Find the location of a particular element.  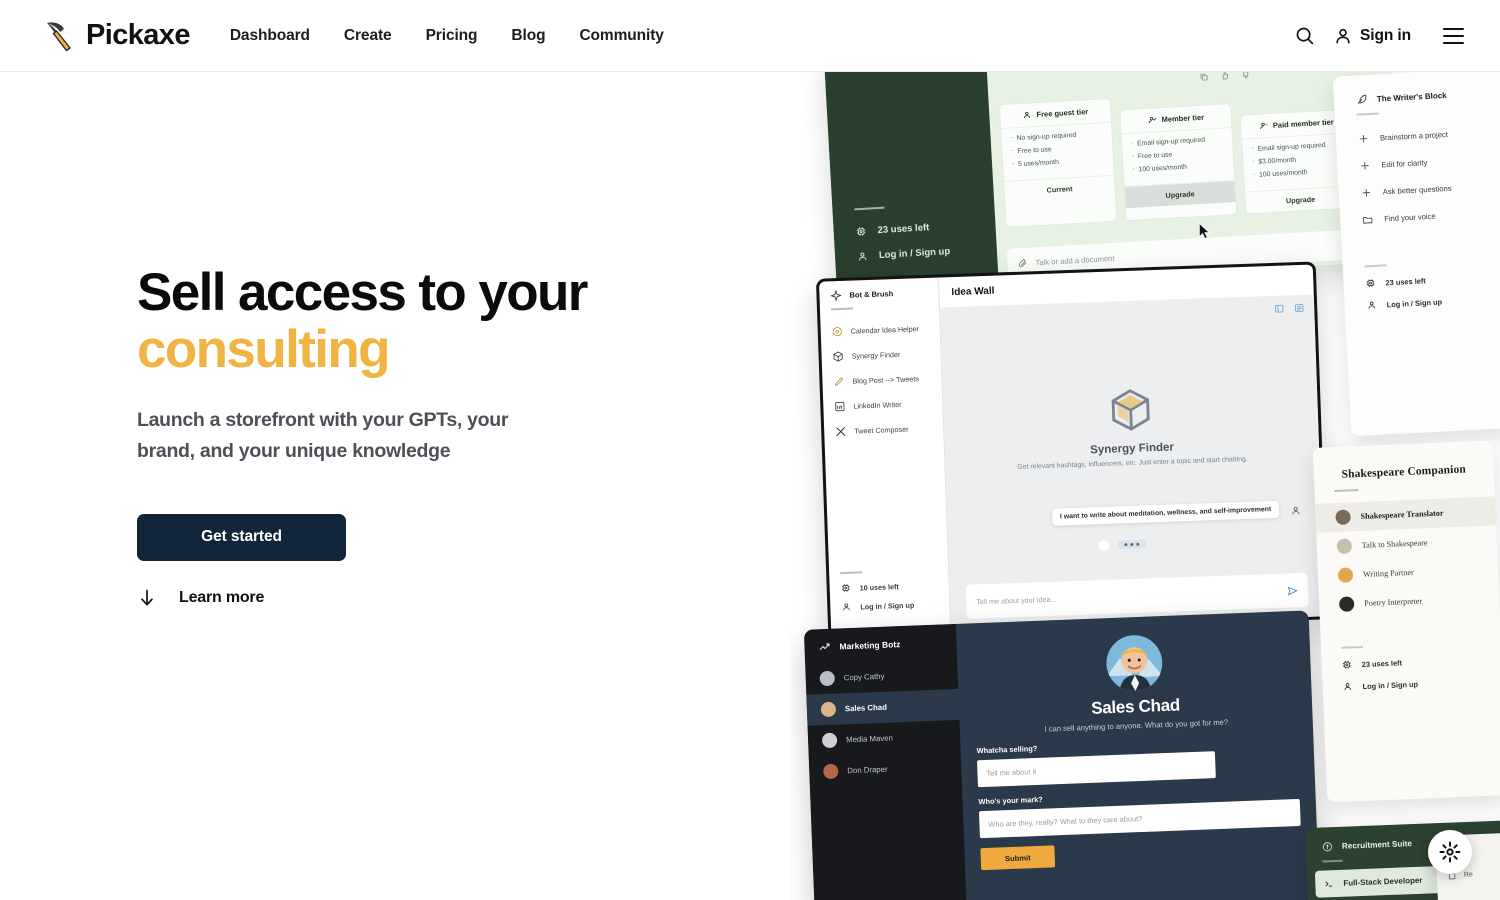

nav-item-pricing: Pricing is located at coordinates (452, 36).